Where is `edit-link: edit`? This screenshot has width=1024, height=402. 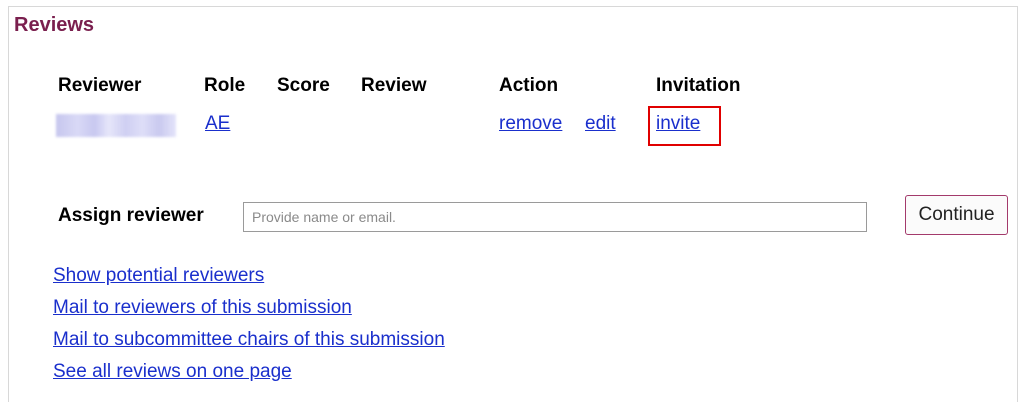
edit-link: edit is located at coordinates (600, 124).